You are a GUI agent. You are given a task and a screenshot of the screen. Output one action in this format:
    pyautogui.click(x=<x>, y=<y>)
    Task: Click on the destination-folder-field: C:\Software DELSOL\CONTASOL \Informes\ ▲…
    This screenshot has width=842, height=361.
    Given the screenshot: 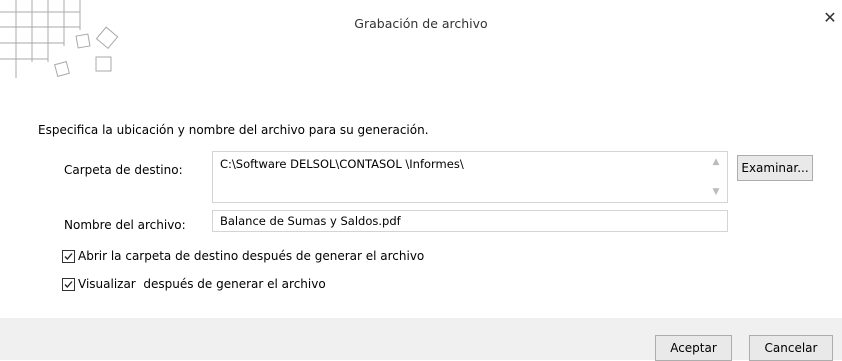 What is the action you would take?
    pyautogui.click(x=470, y=177)
    